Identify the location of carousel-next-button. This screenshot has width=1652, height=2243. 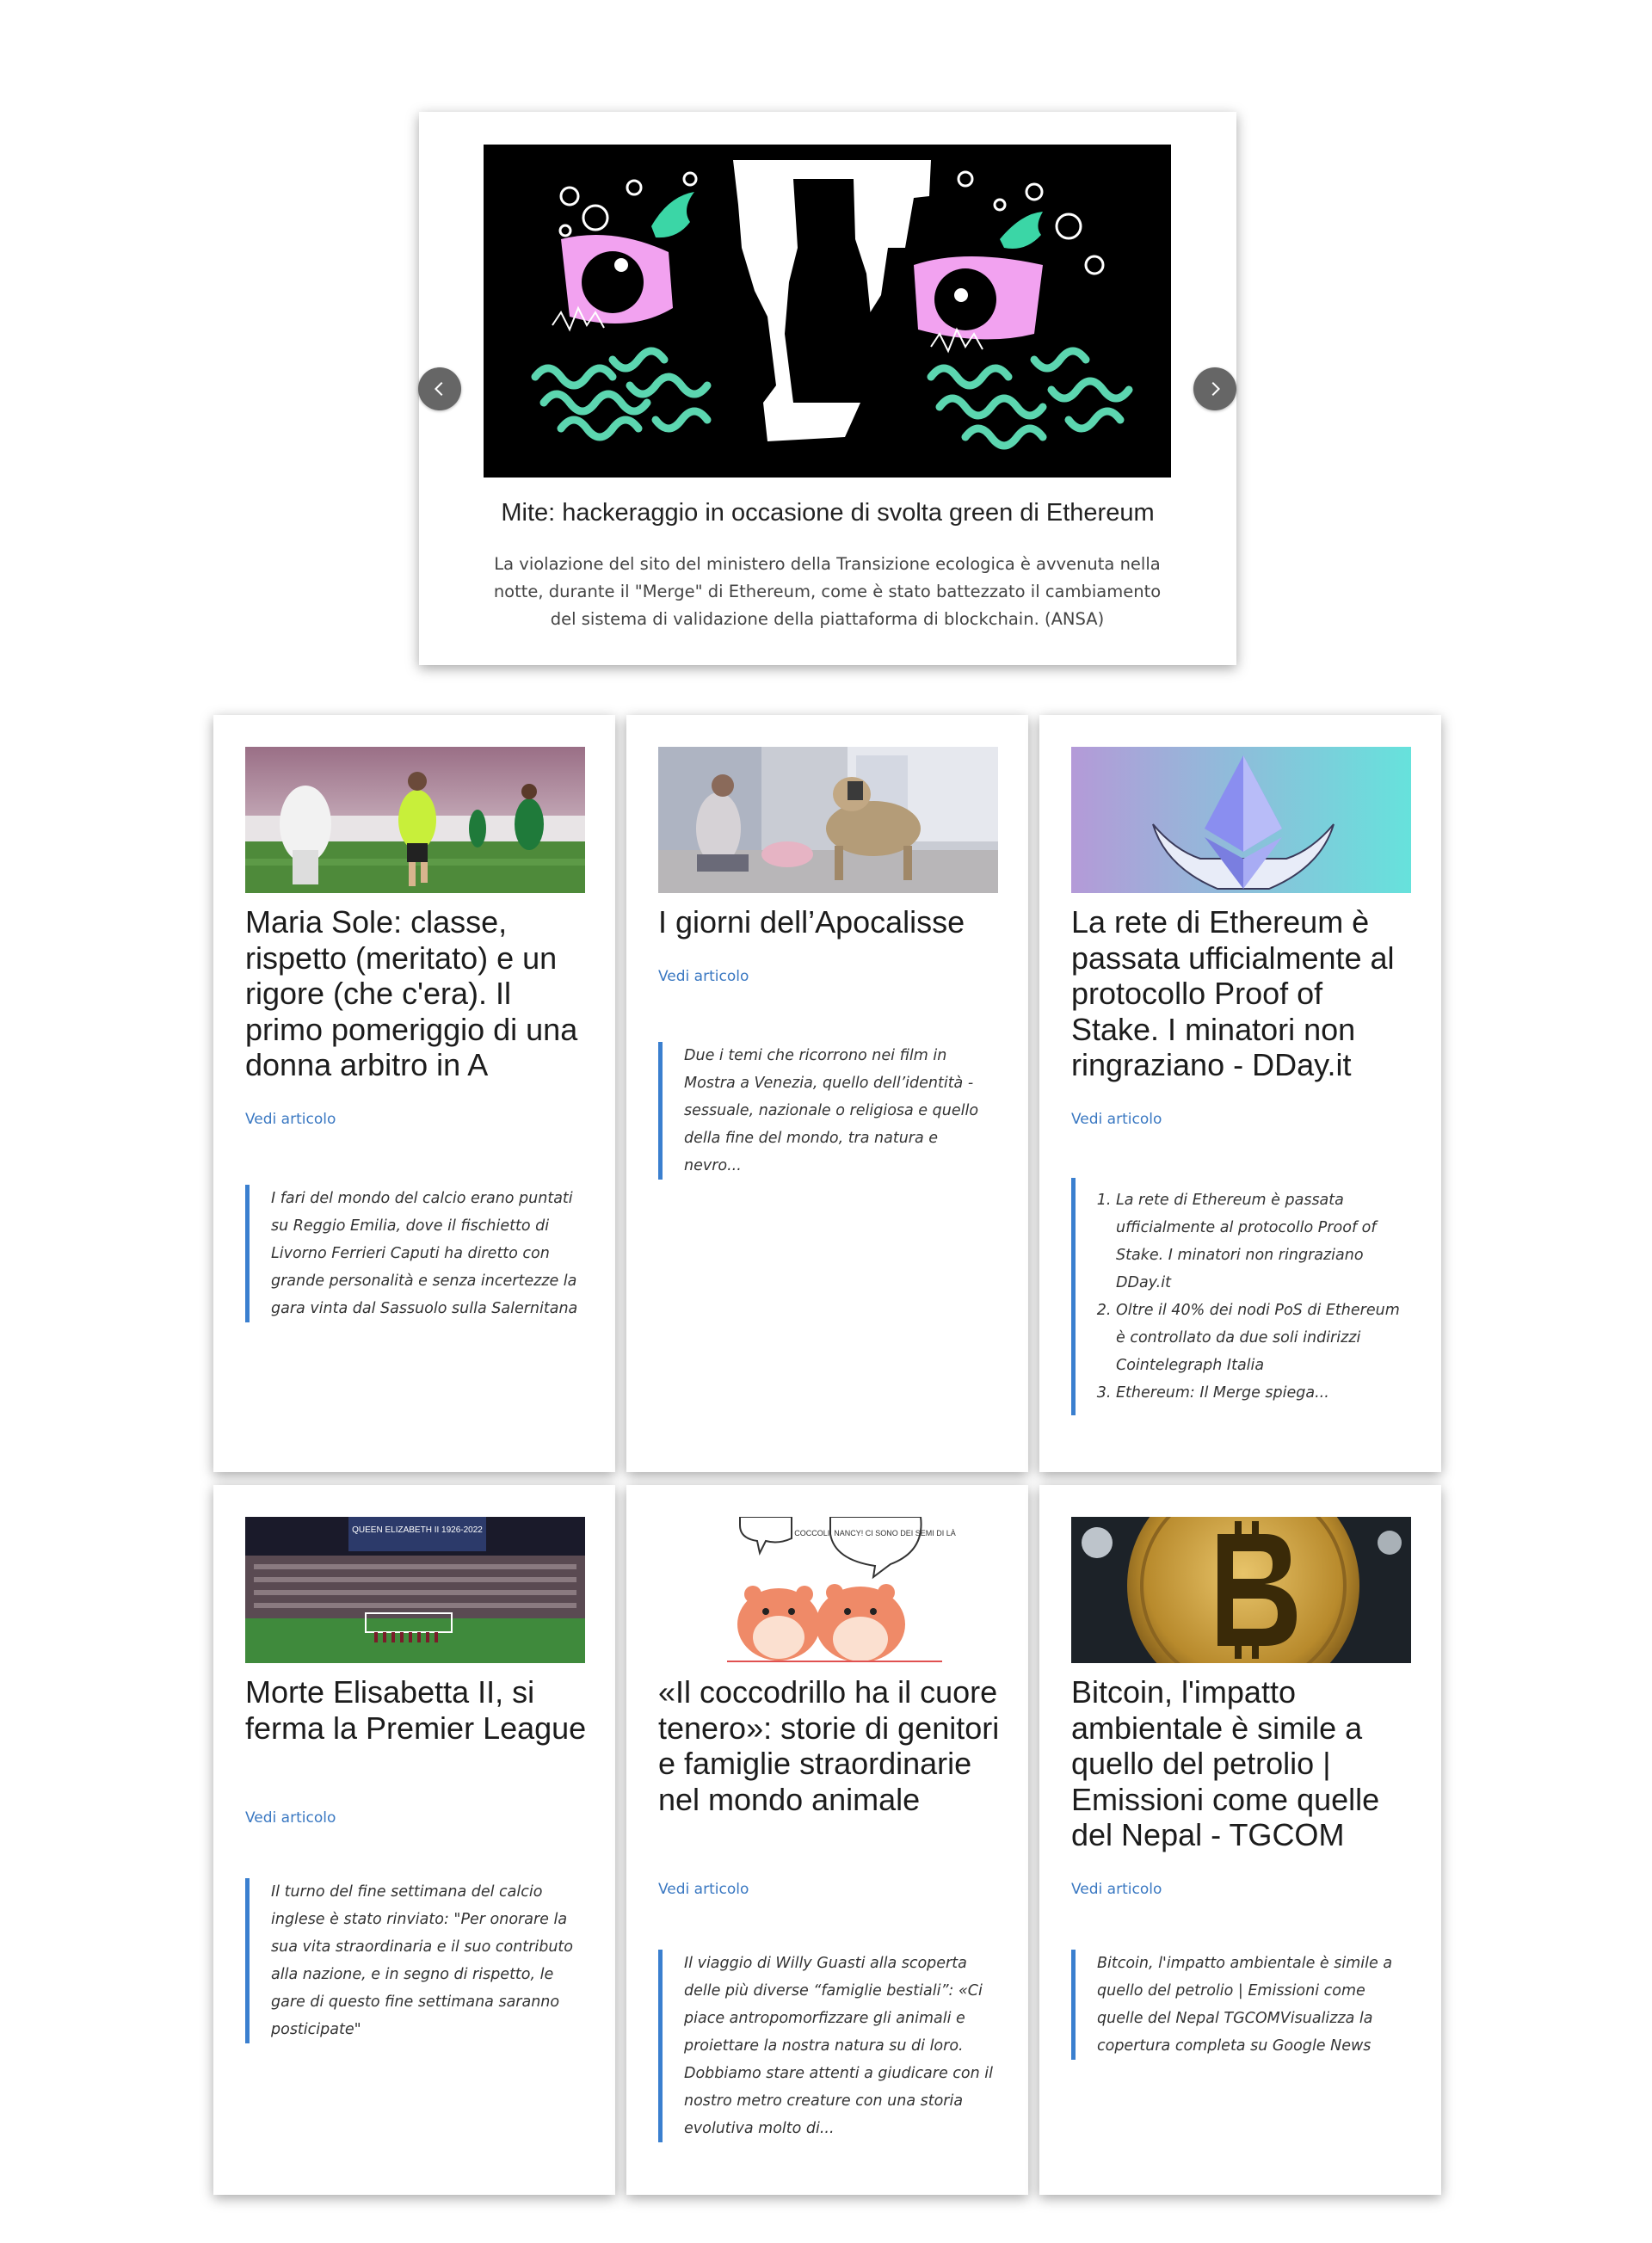
(1214, 388).